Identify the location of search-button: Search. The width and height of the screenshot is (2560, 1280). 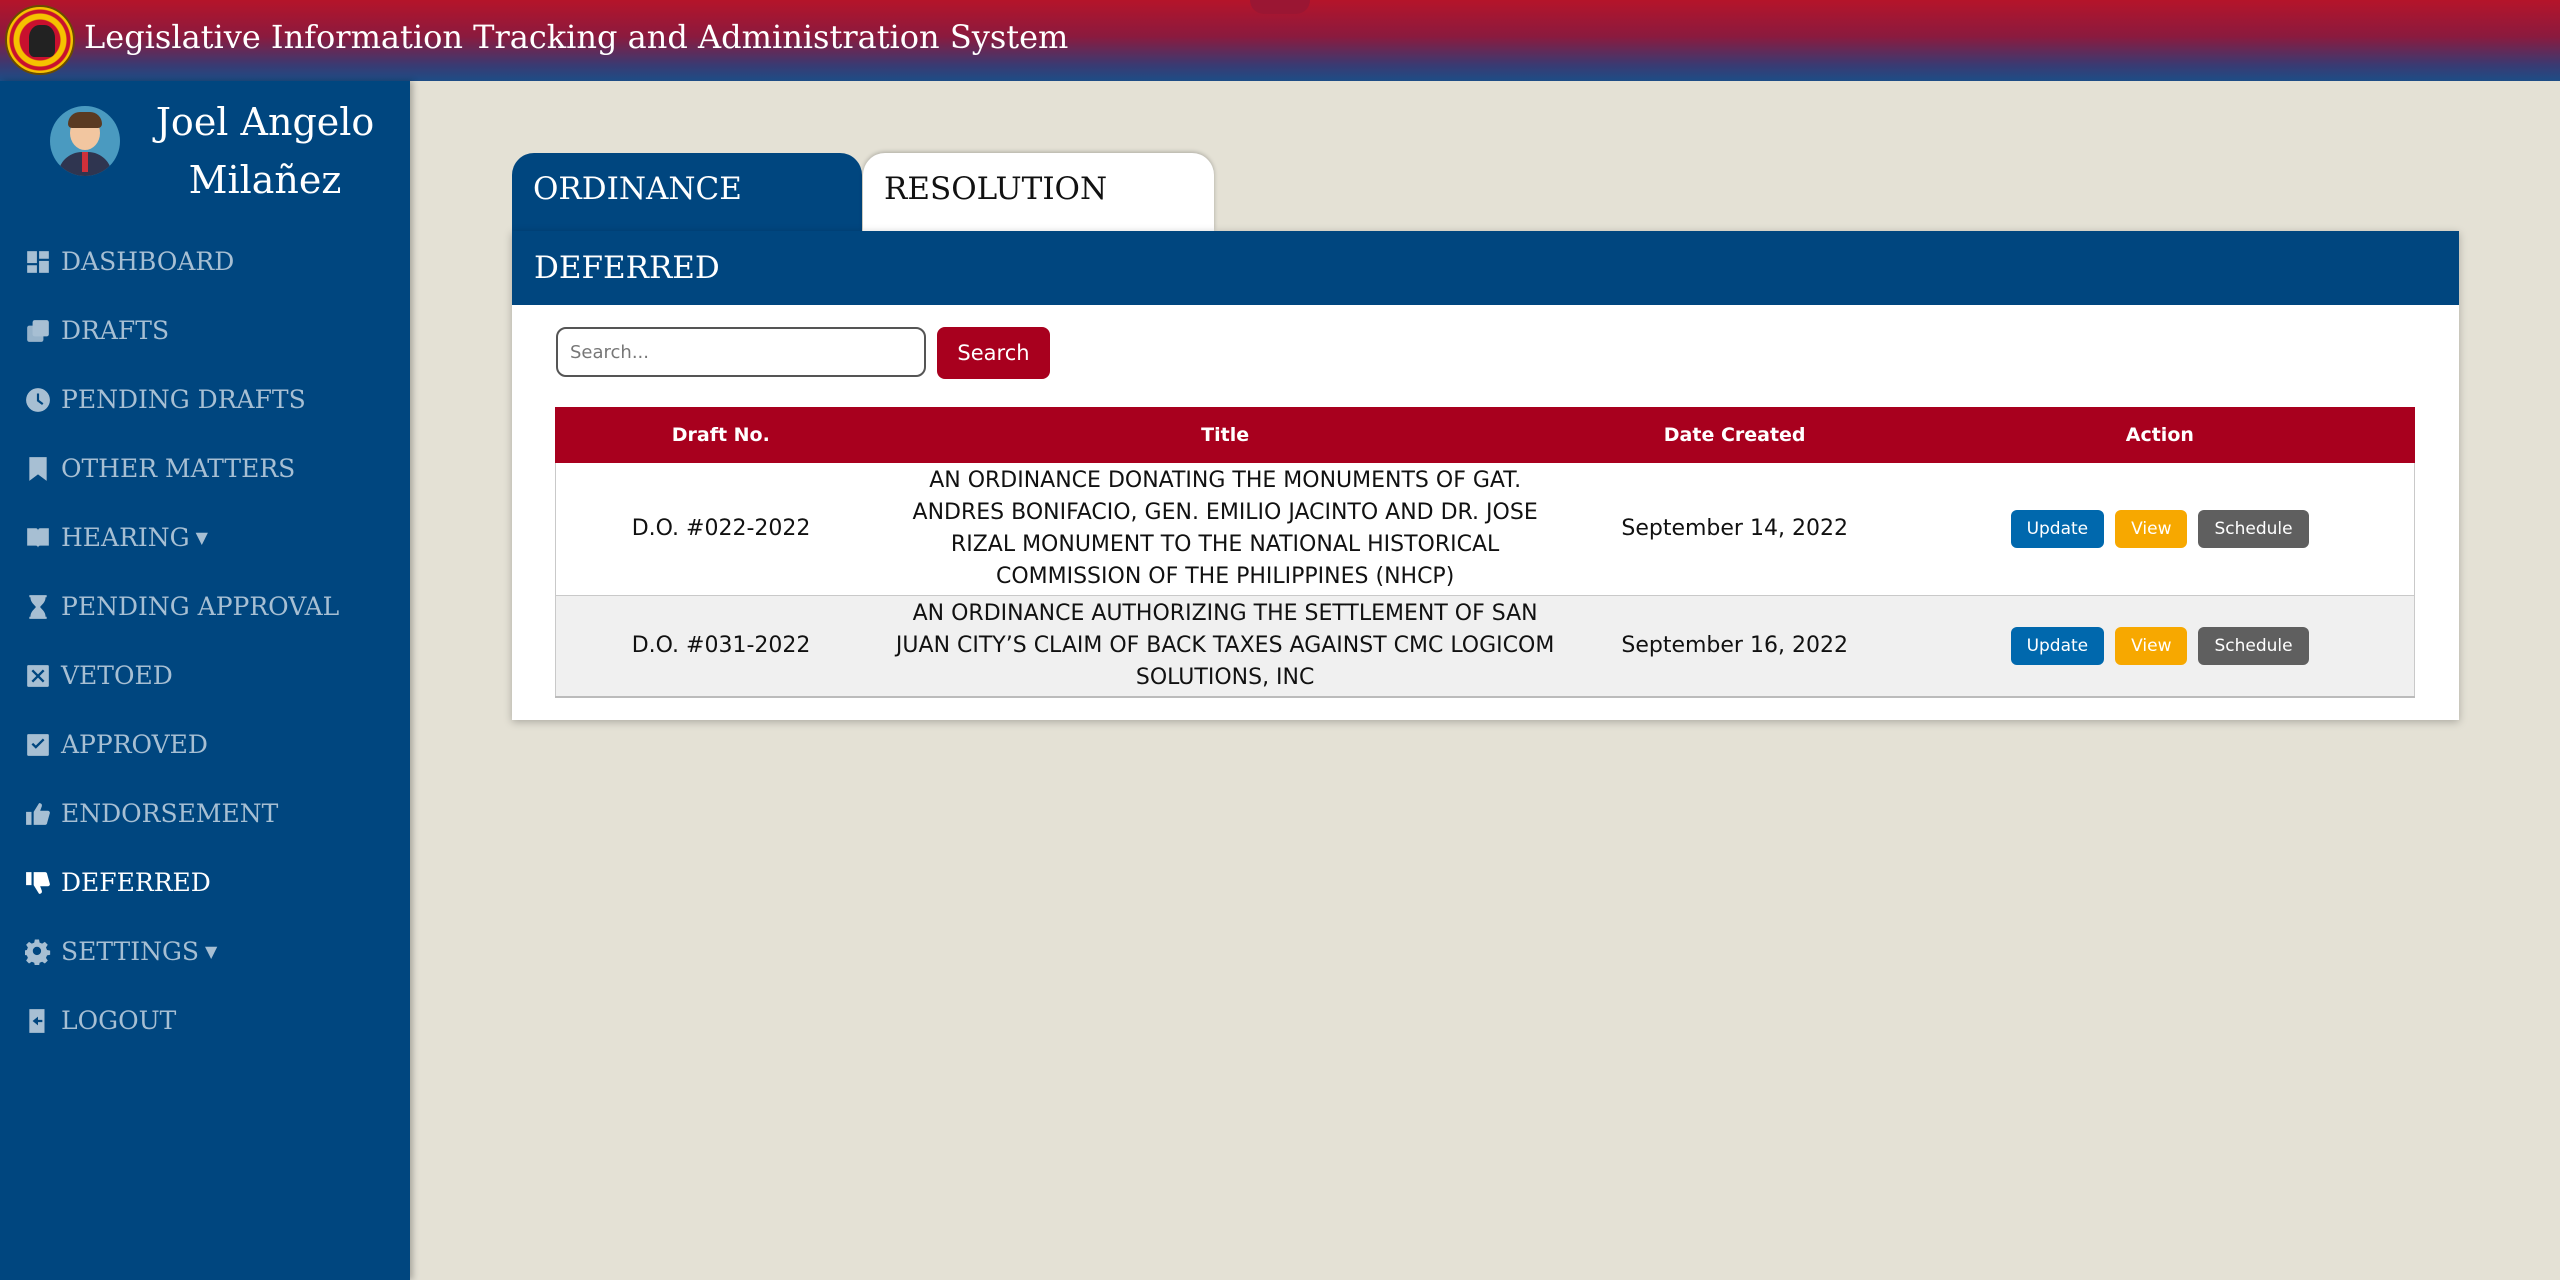
(993, 353).